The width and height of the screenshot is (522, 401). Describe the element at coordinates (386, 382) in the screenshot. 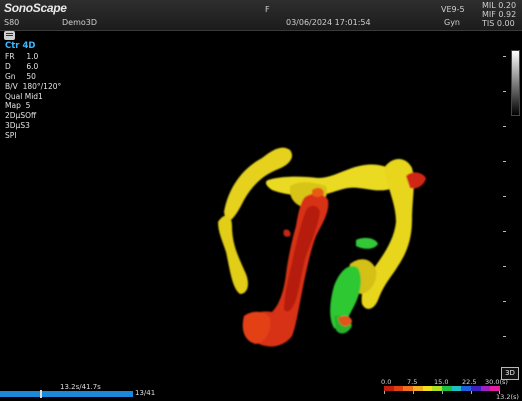

I see `velocity-label: 0.0` at that location.